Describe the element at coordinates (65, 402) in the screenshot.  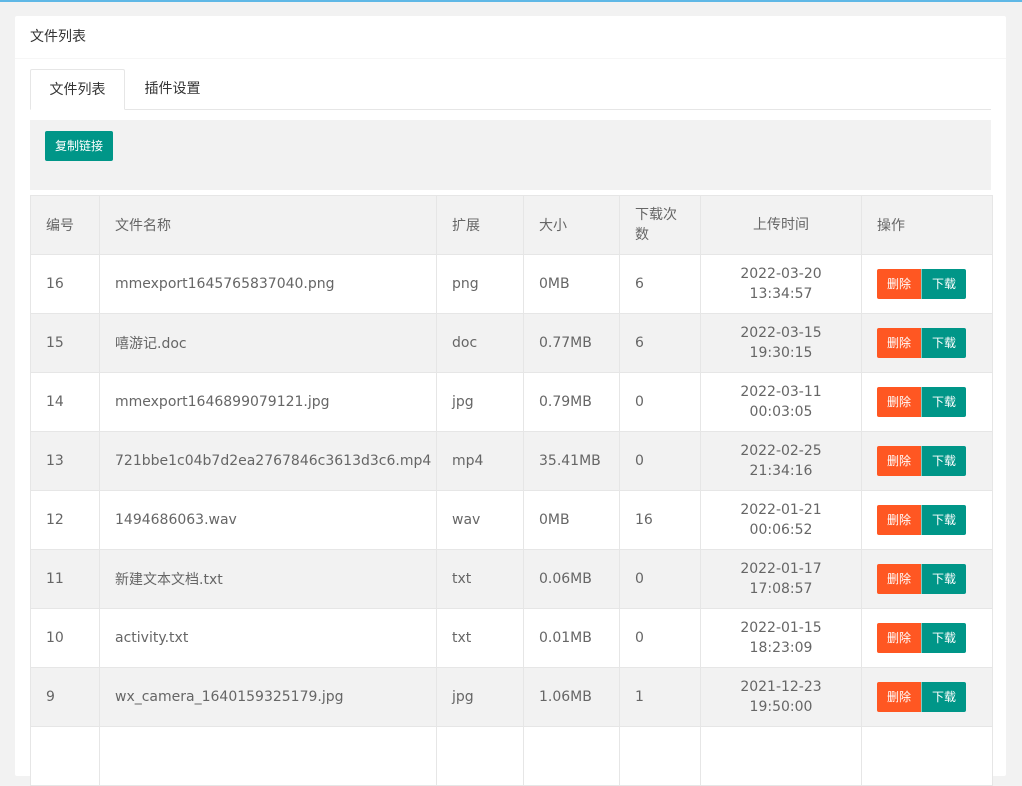
I see `cell-id: 14` at that location.